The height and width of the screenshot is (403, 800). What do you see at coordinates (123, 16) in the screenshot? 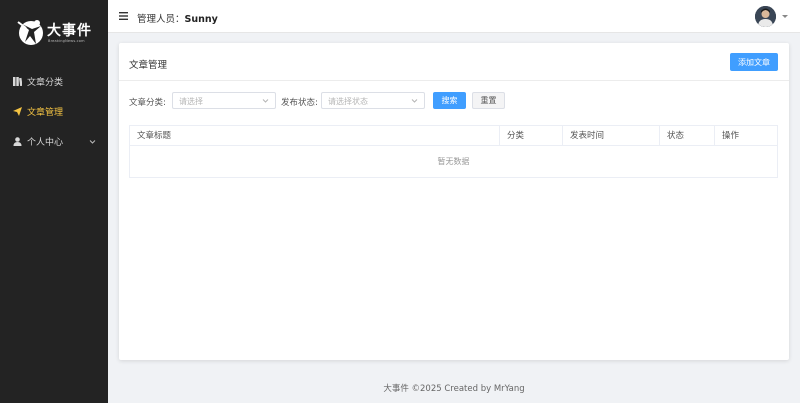
I see `menu-toggle-icon` at bounding box center [123, 16].